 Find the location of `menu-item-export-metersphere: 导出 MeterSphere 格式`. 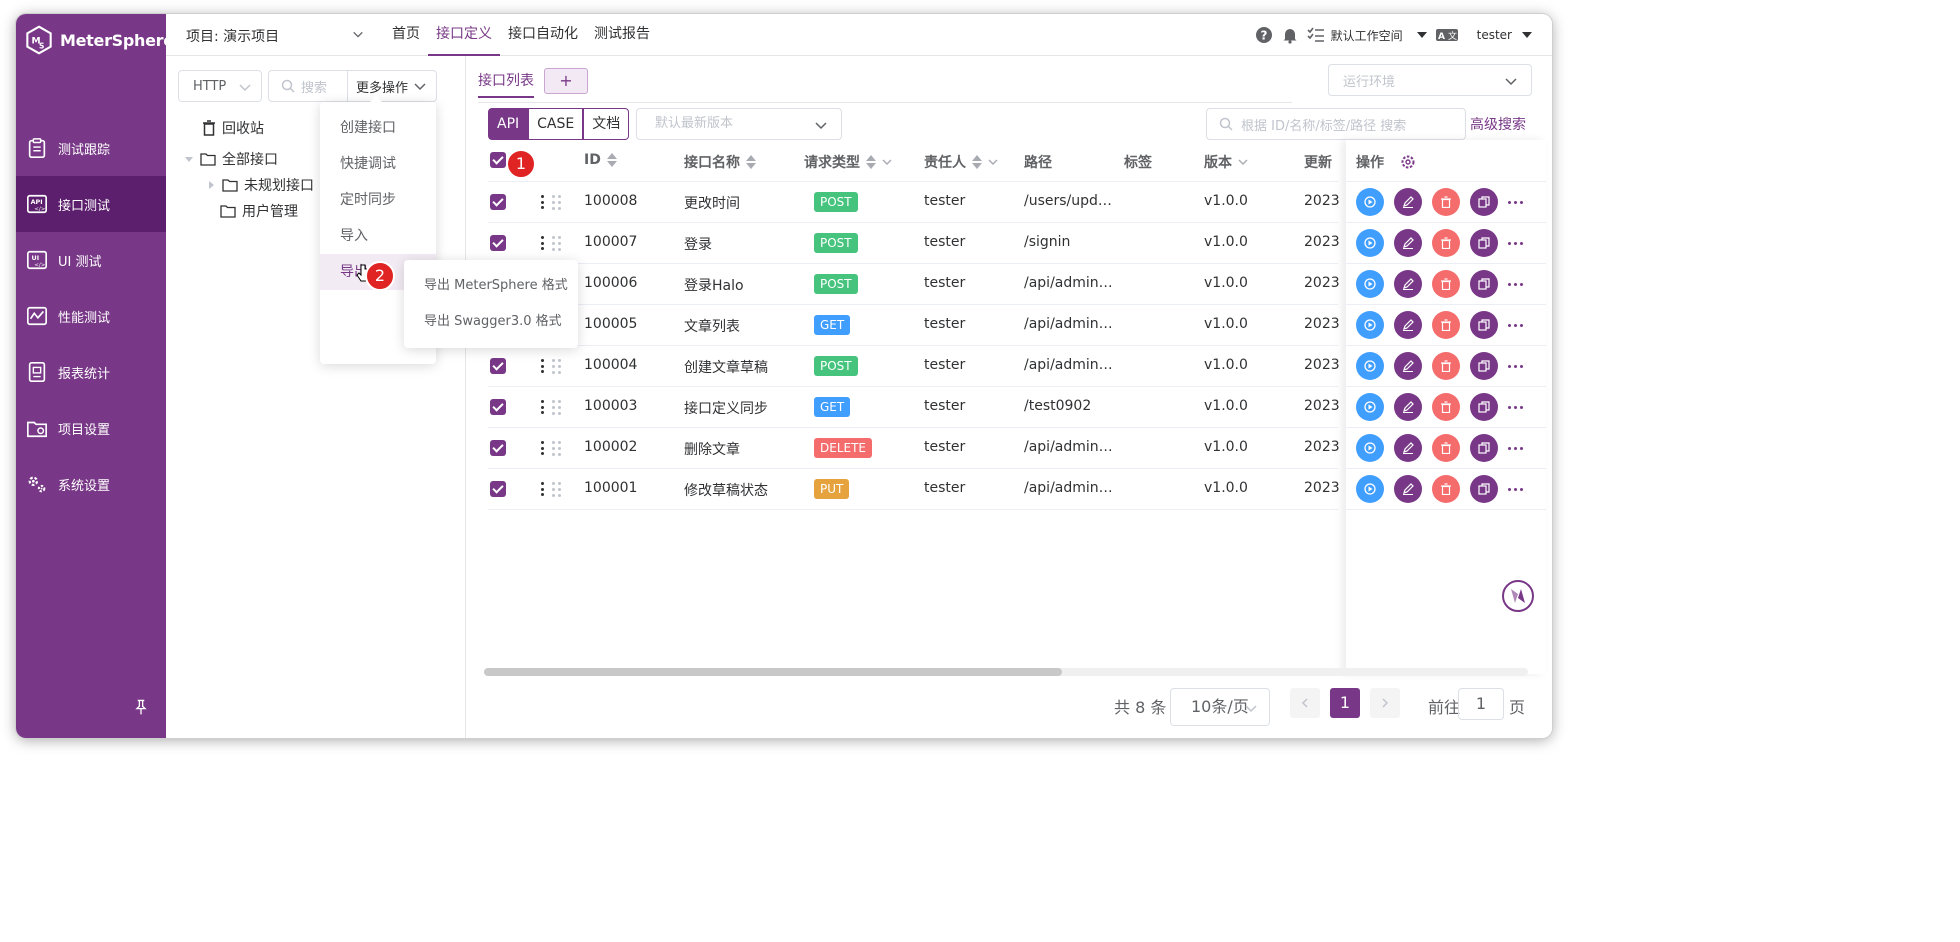

menu-item-export-metersphere: 导出 MeterSphere 格式 is located at coordinates (491, 286).